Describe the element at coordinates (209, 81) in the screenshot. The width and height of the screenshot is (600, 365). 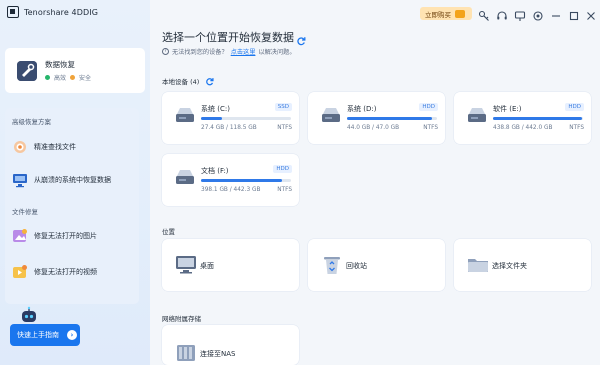
I see `refresh-devices-icon` at that location.